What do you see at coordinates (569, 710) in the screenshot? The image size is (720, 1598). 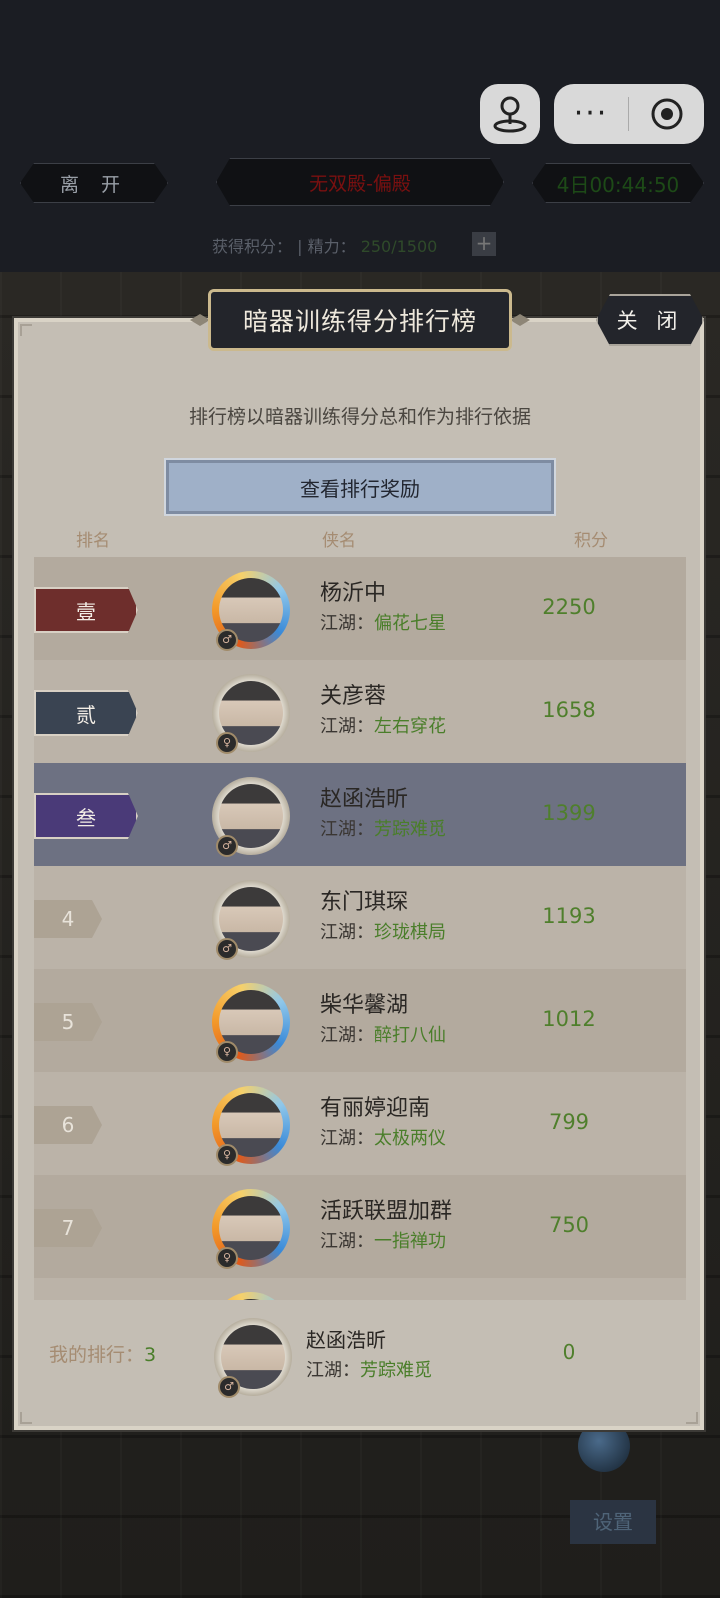 I see `player-score: 1658` at bounding box center [569, 710].